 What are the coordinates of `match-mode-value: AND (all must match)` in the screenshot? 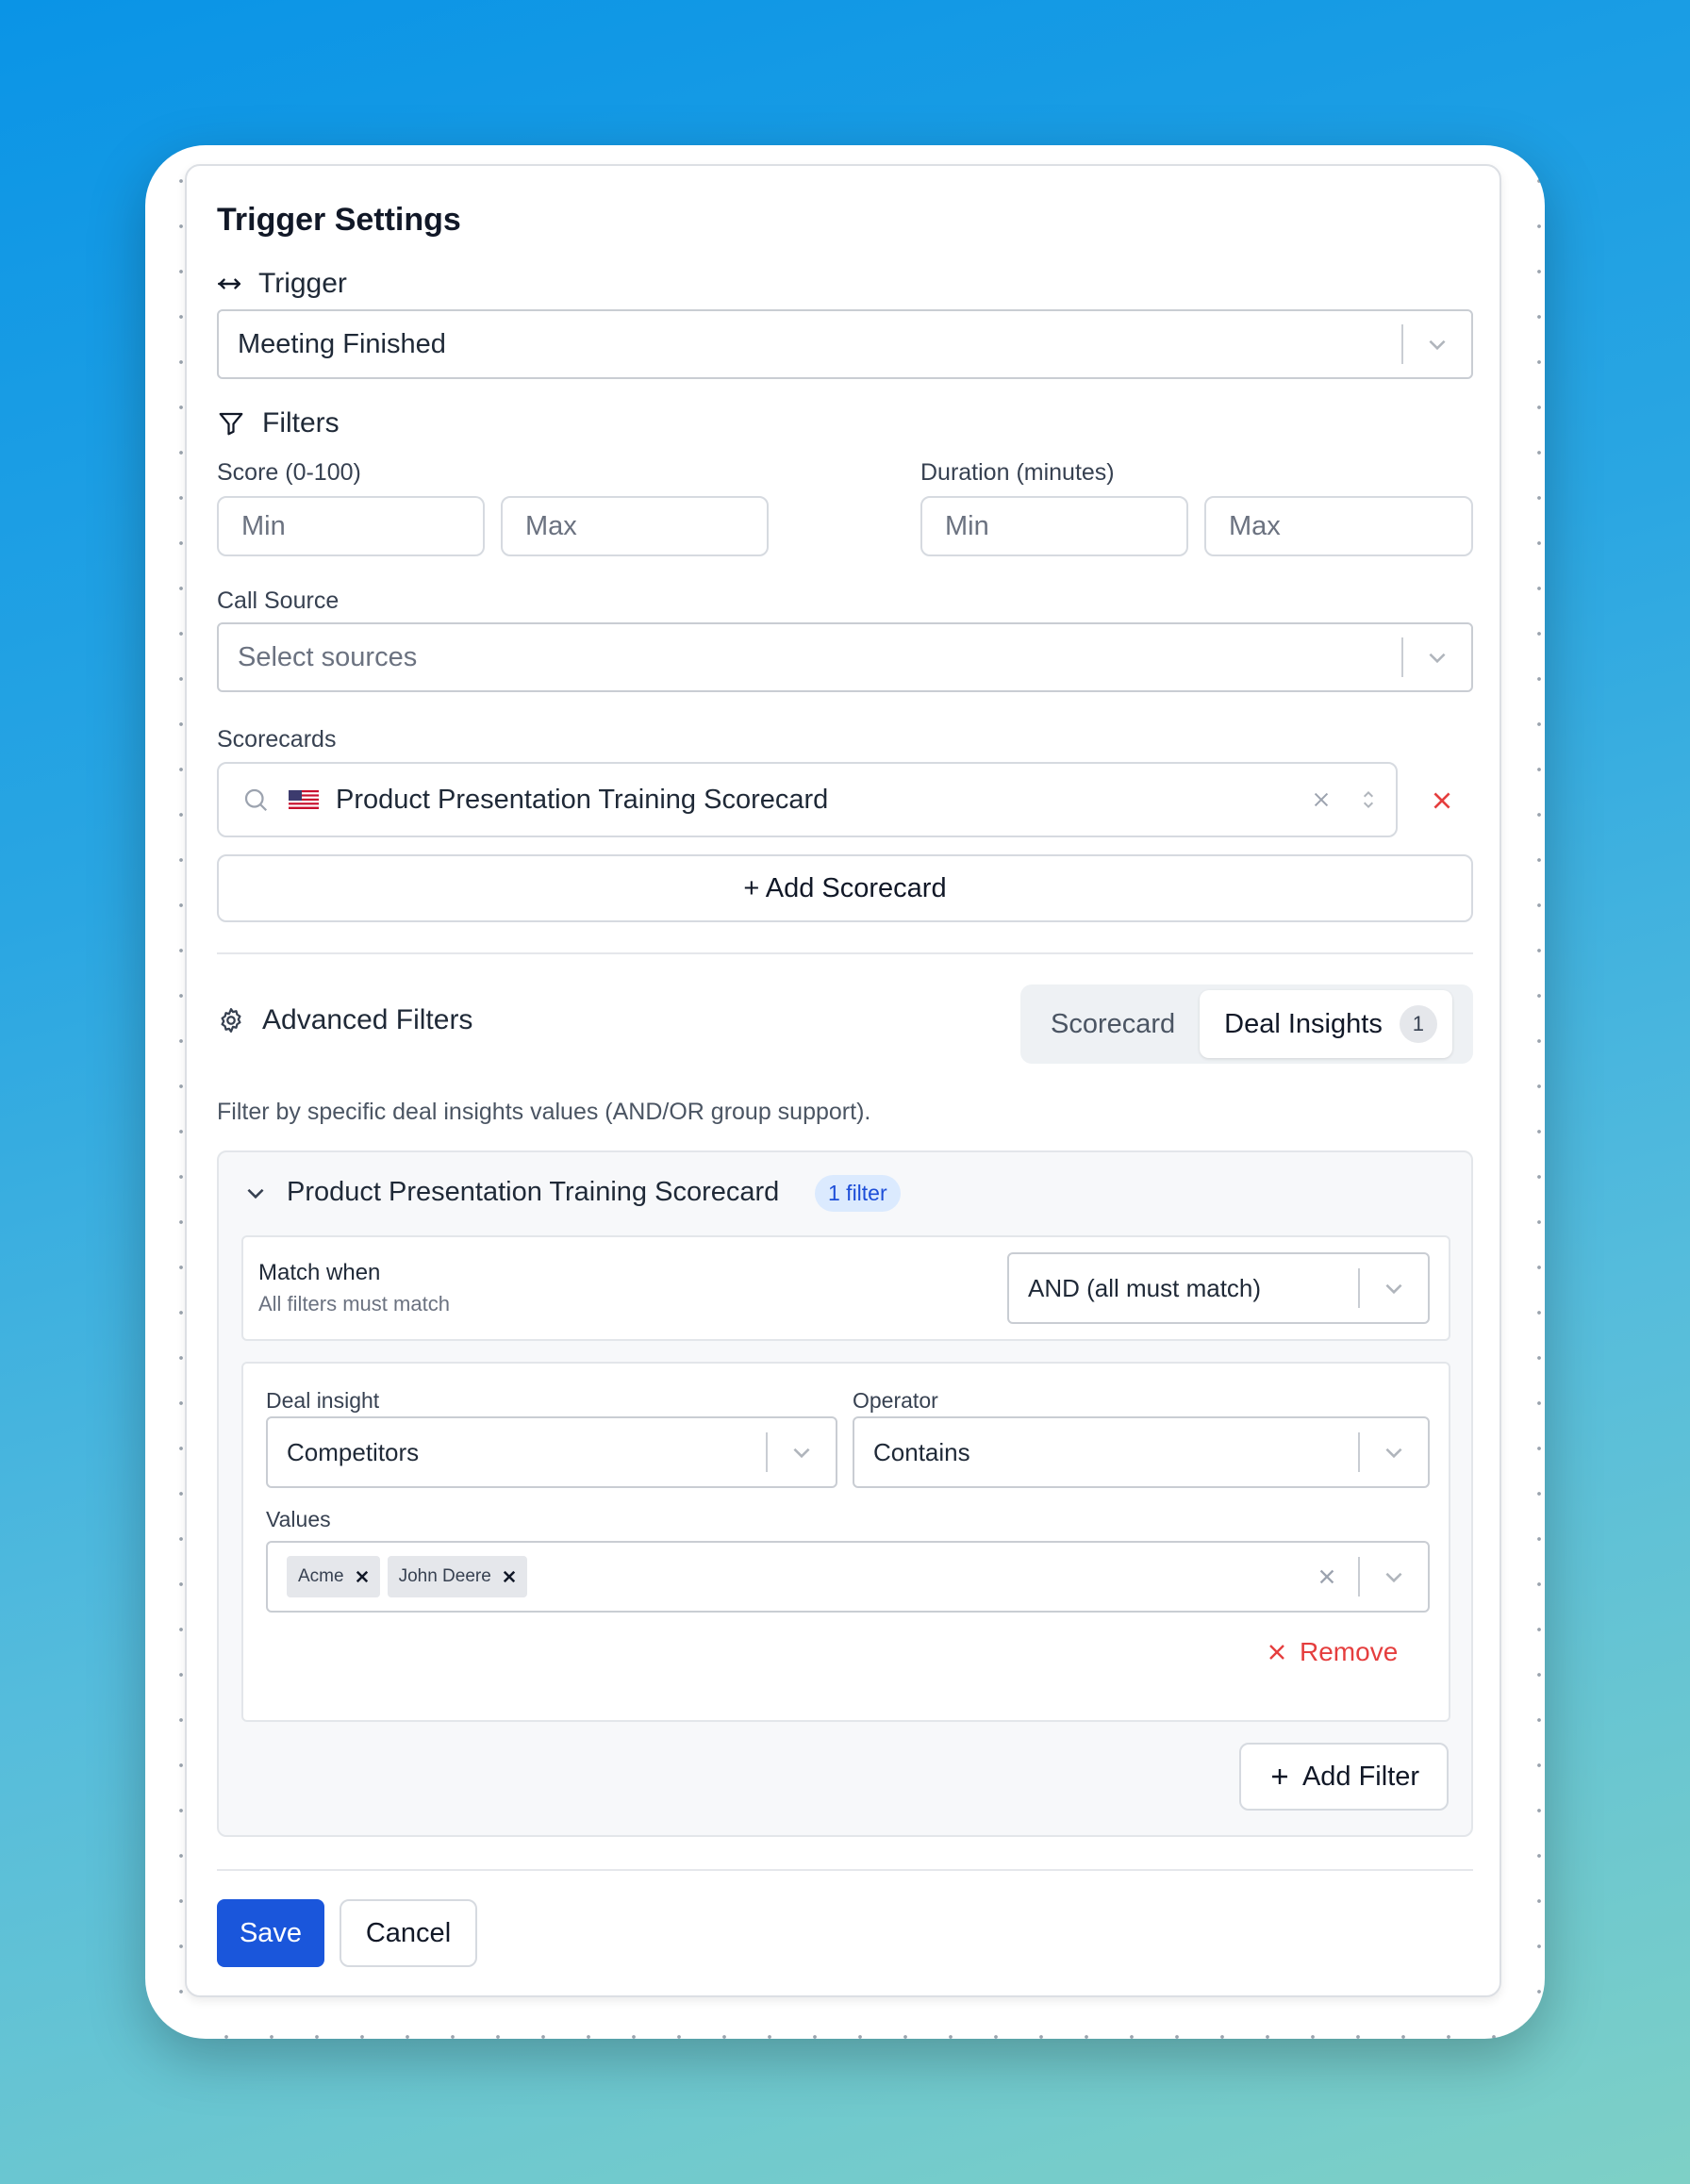 It's located at (1145, 1287).